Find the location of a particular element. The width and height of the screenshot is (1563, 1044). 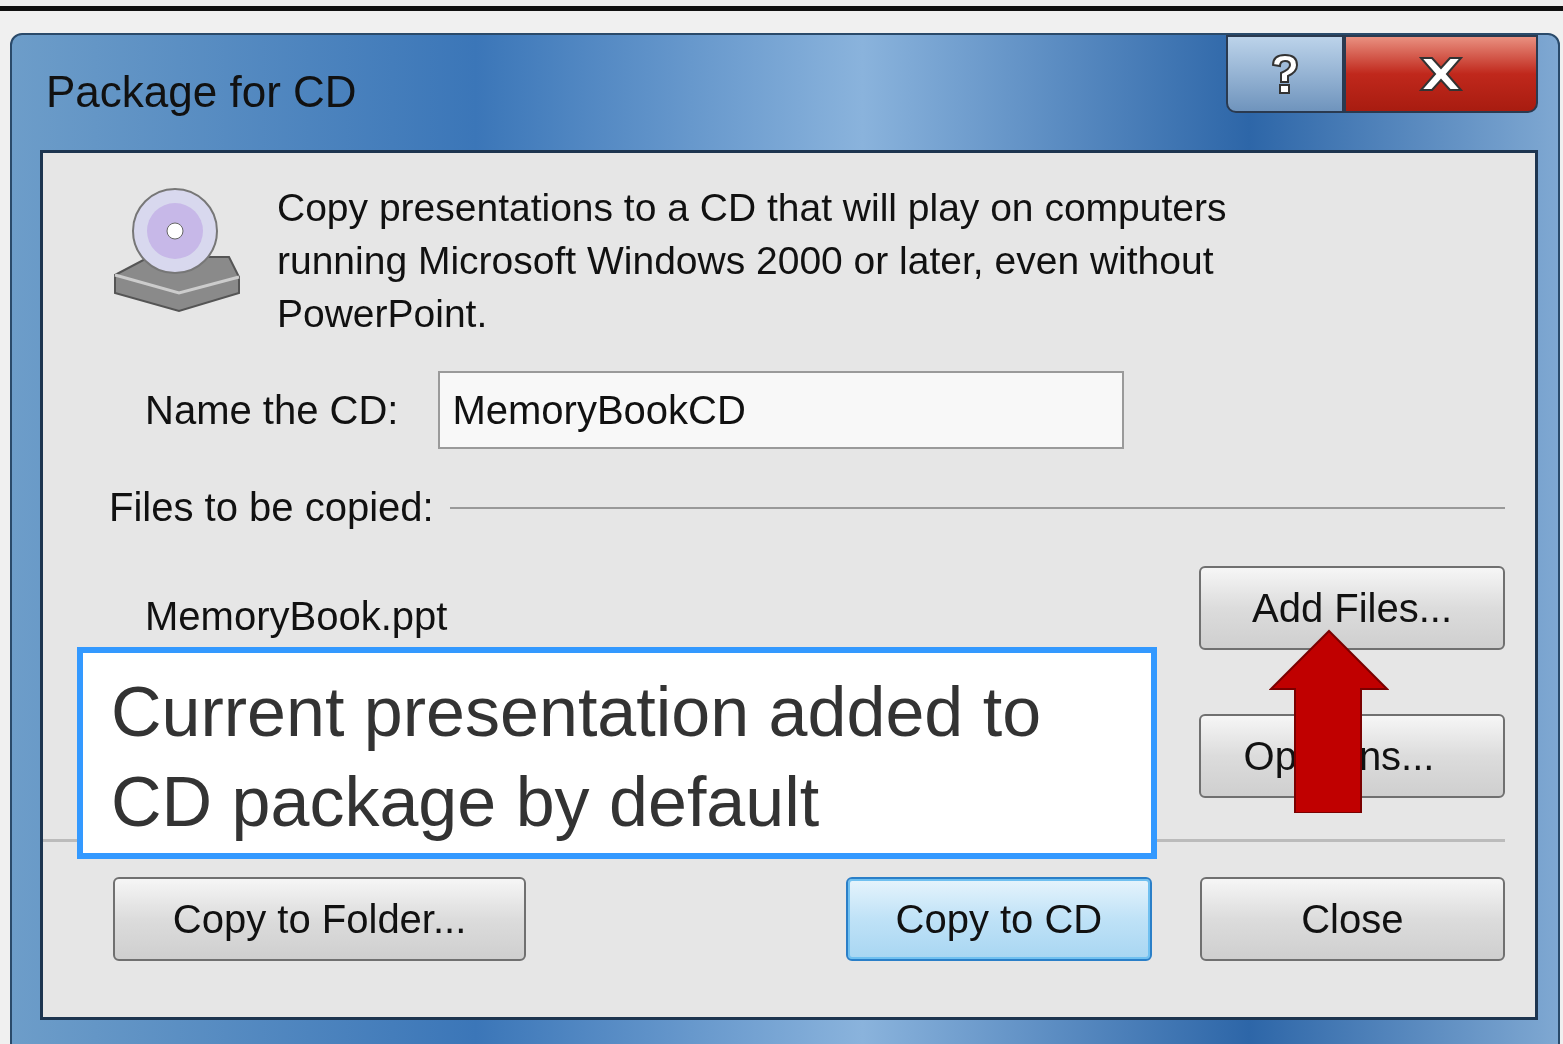

window-title: Package for CD is located at coordinates (201, 92).